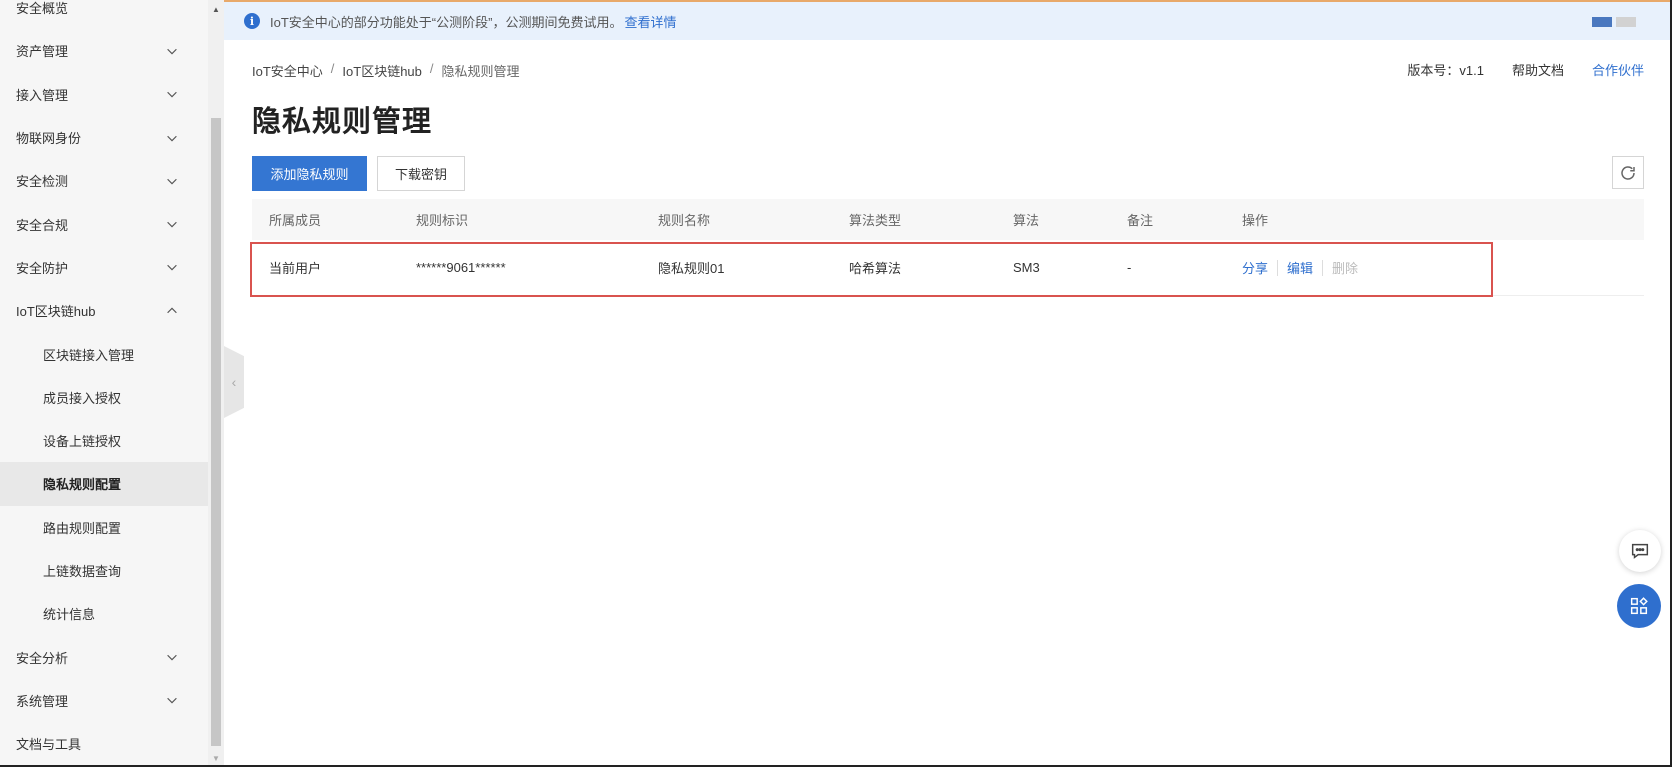  Describe the element at coordinates (1614, 22) in the screenshot. I see `notice-pager` at that location.